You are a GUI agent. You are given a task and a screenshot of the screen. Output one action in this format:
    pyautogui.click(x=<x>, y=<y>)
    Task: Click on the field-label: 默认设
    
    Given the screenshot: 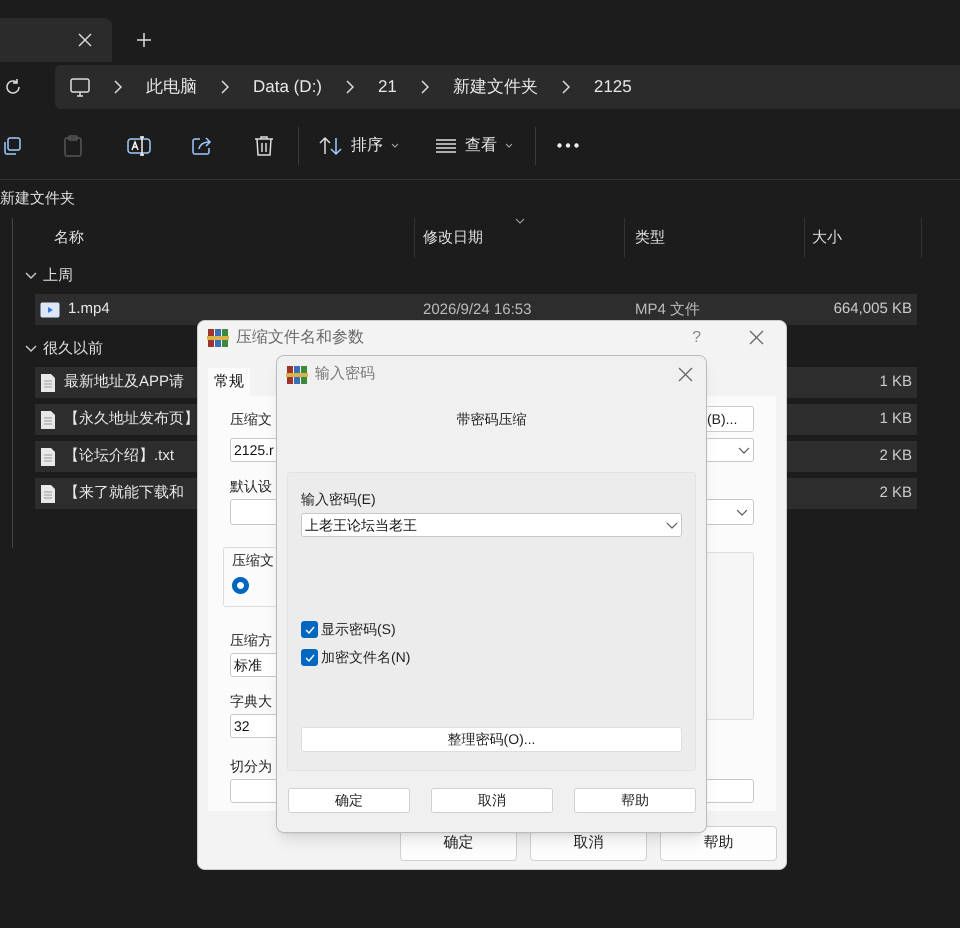 What is the action you would take?
    pyautogui.click(x=251, y=486)
    